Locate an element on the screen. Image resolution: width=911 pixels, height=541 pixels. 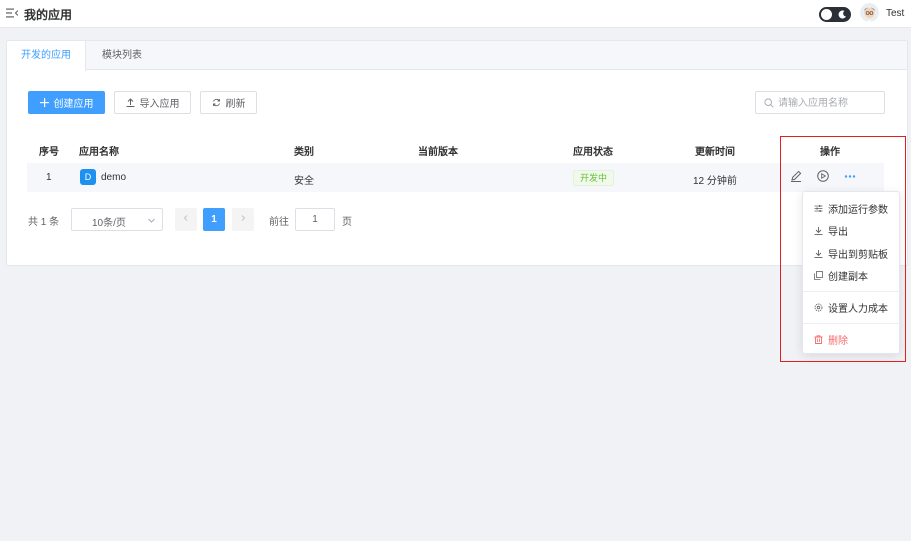
top-header: 我的应用 Test is located at coordinates (455, 14).